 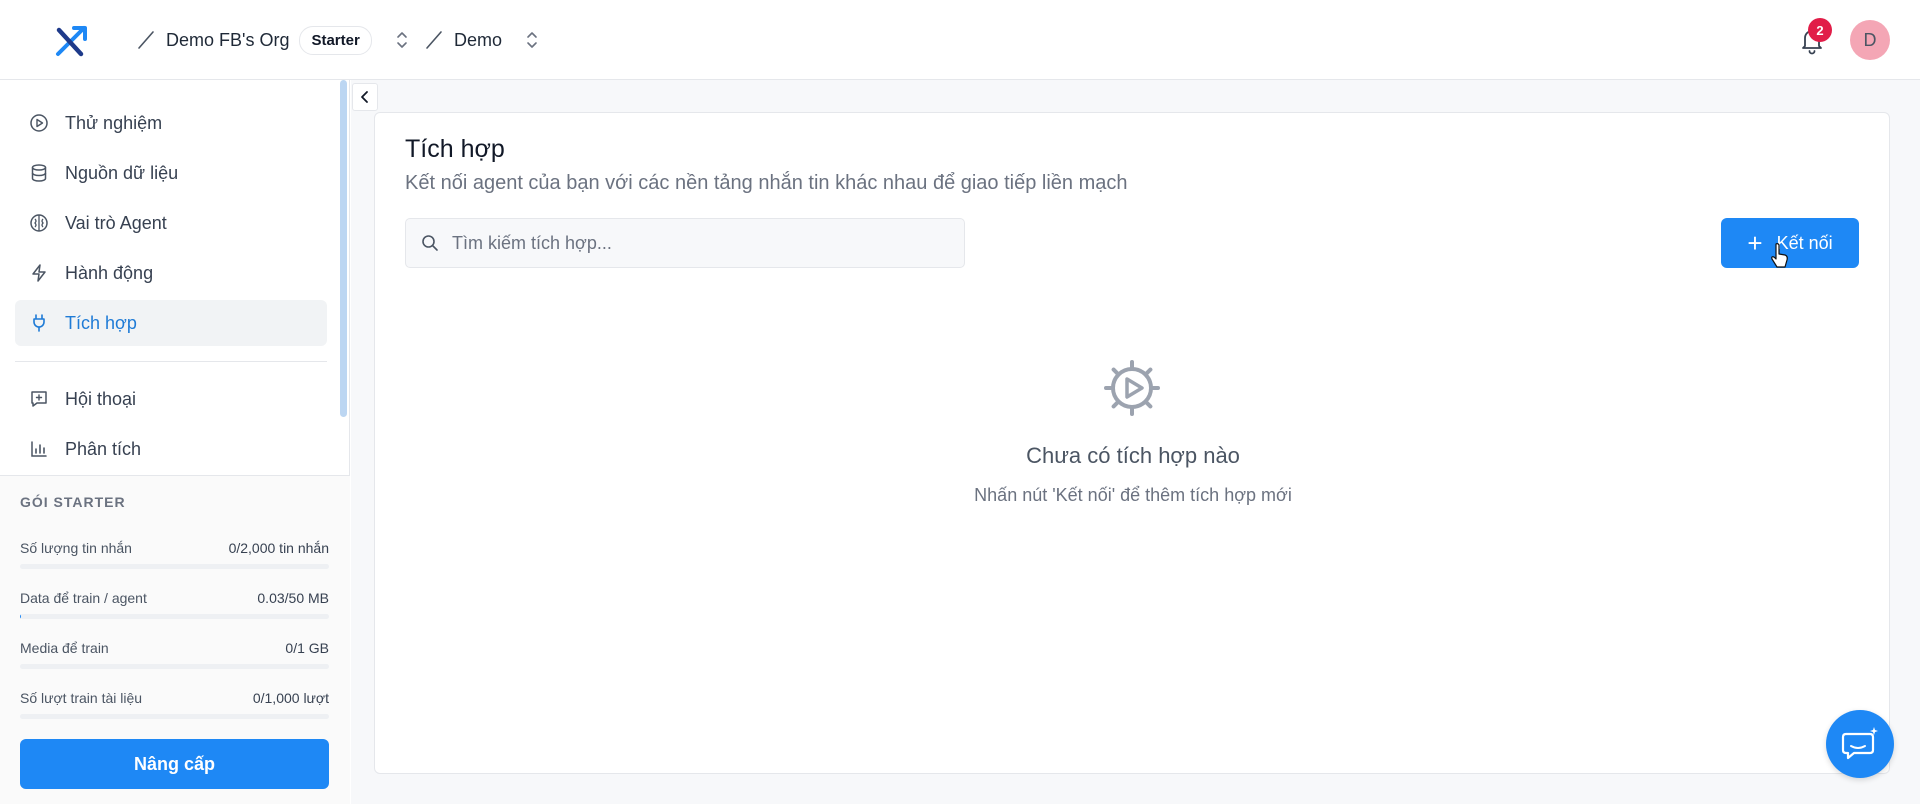 I want to click on search-input, so click(x=692, y=243).